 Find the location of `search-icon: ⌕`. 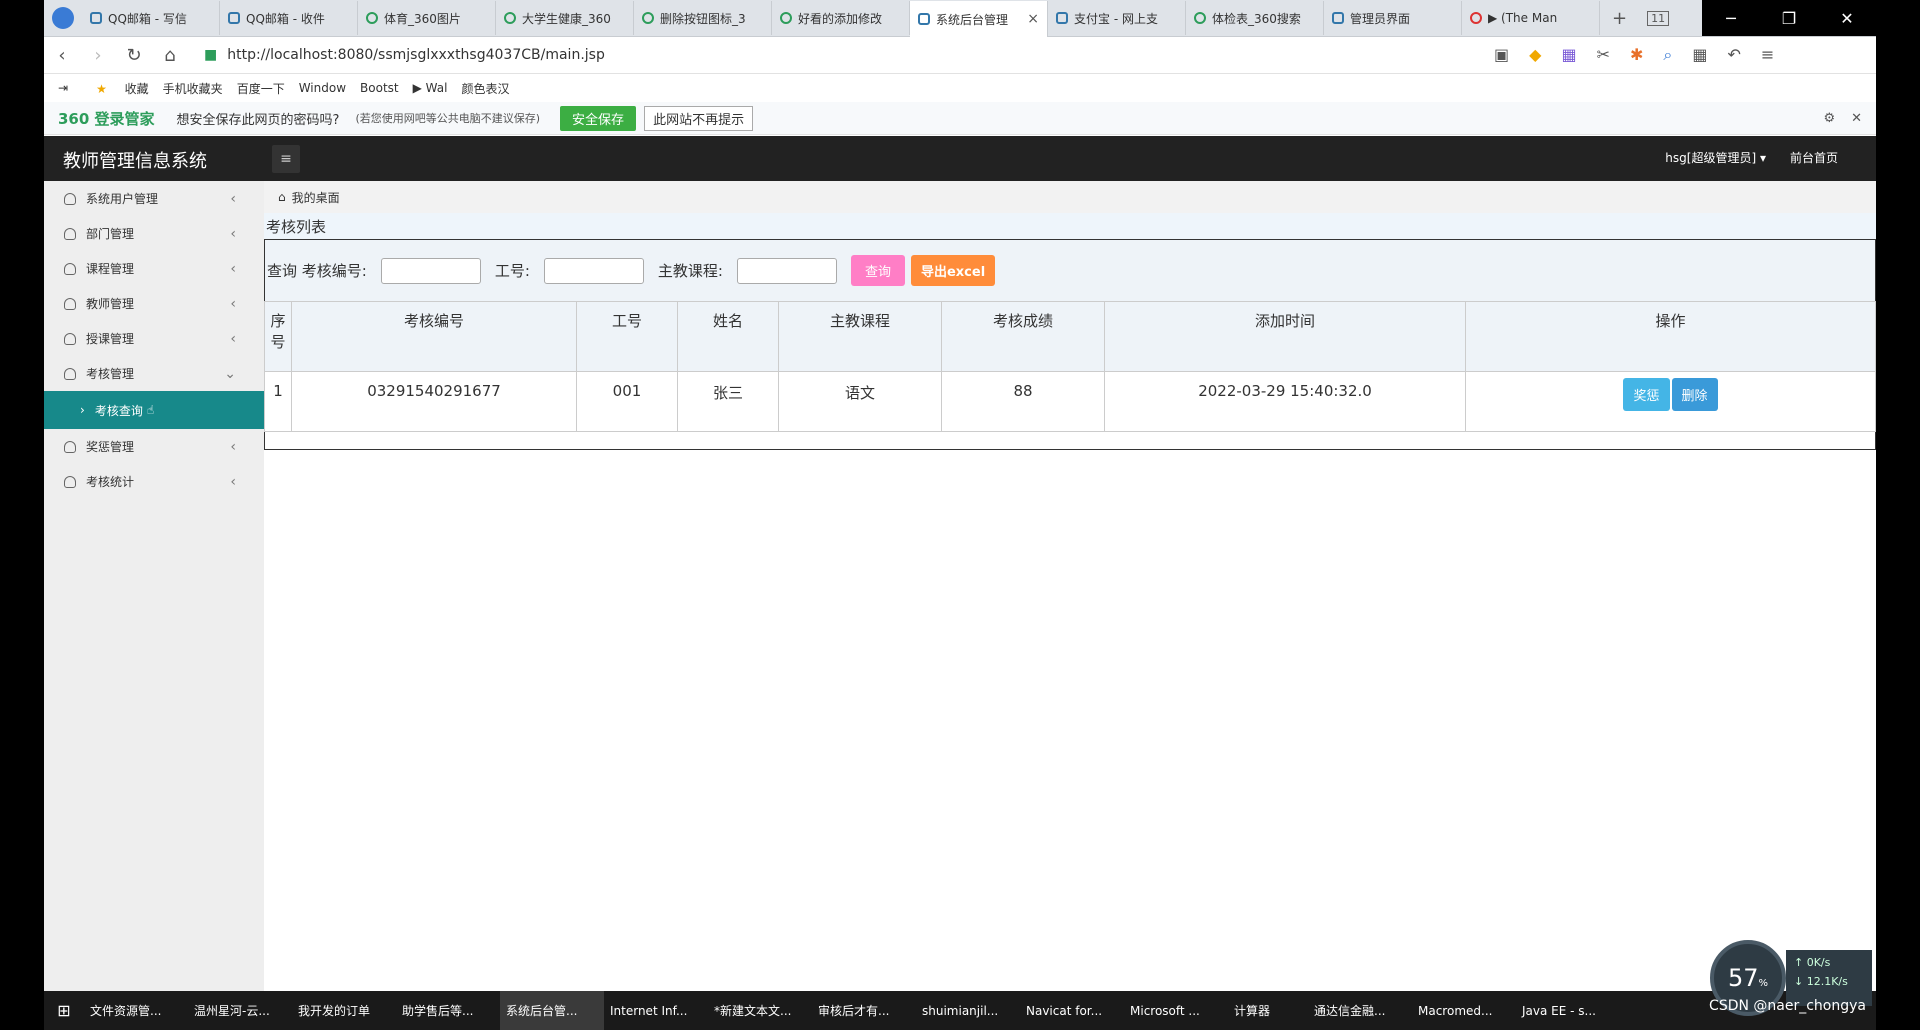

search-icon: ⌕ is located at coordinates (1667, 55).